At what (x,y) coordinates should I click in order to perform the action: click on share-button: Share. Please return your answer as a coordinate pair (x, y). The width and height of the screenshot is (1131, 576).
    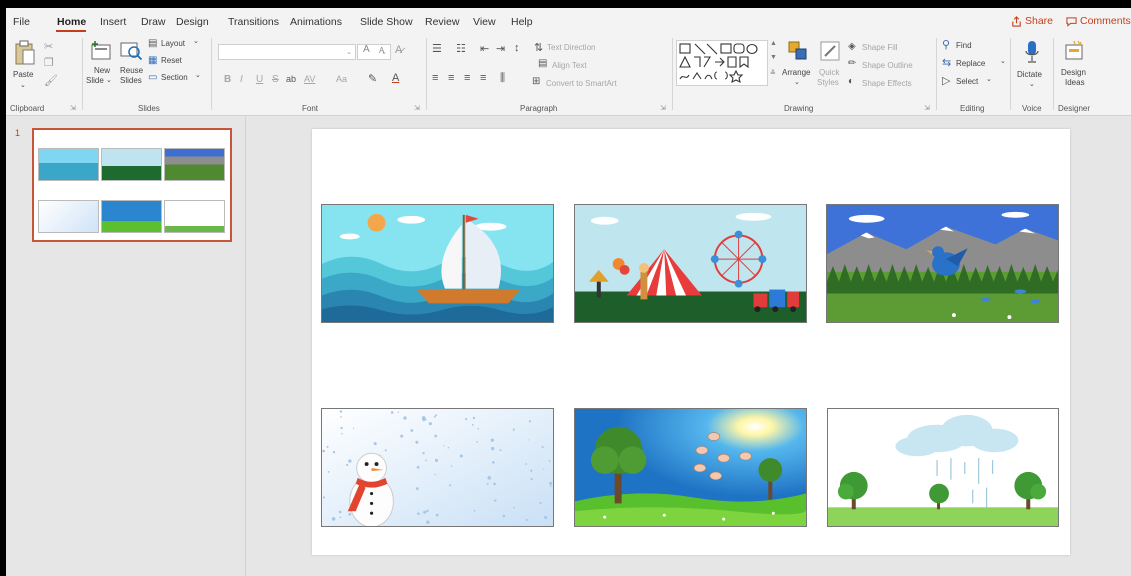
    Looking at the image, I should click on (1032, 21).